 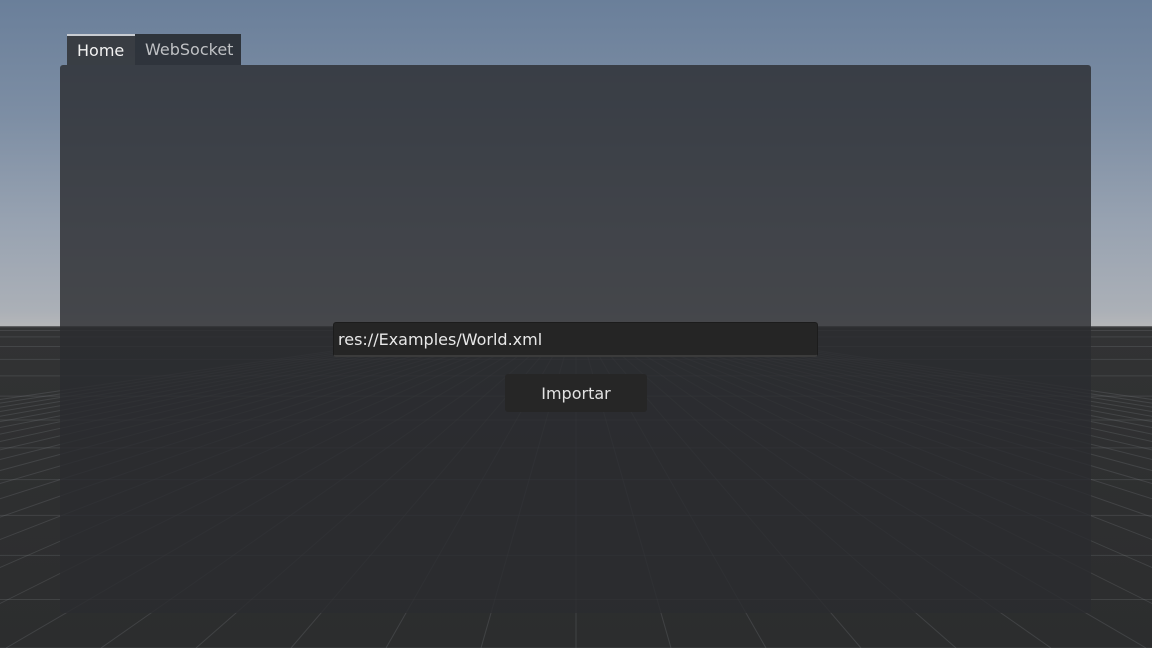 What do you see at coordinates (576, 393) in the screenshot?
I see `import-button: Importar` at bounding box center [576, 393].